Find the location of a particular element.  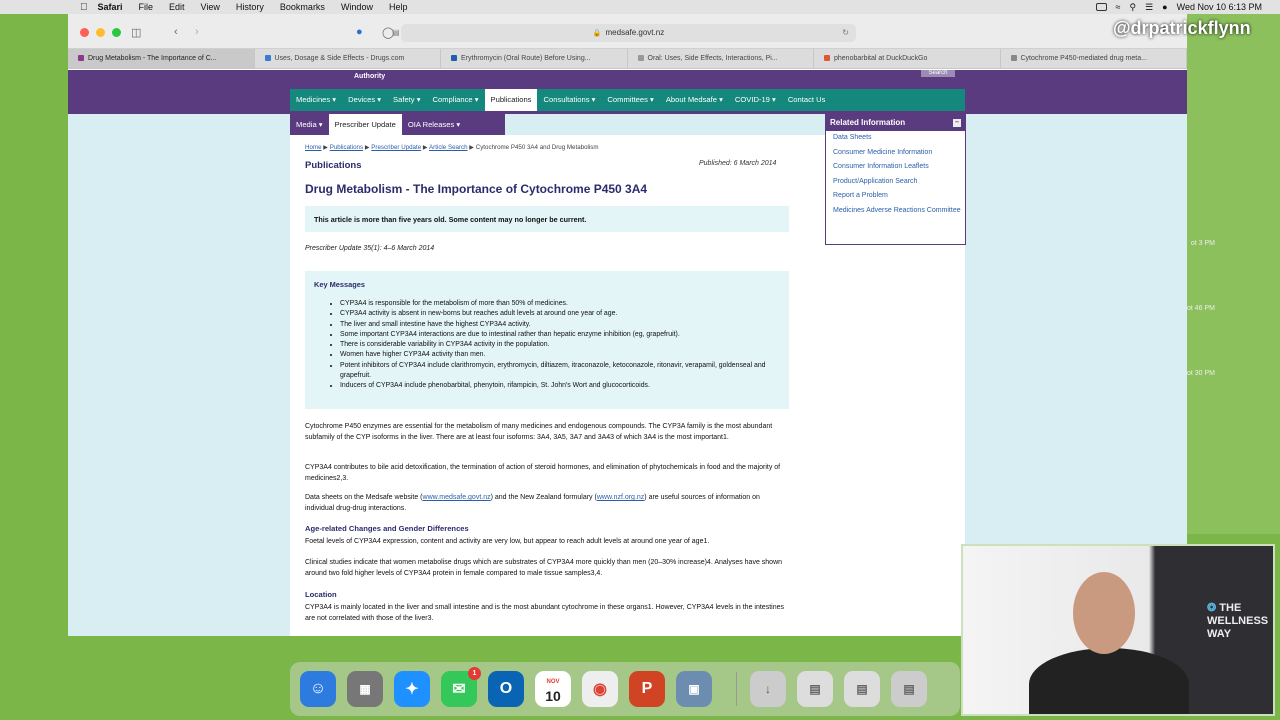

related-link: Data Sheets is located at coordinates (895, 138).